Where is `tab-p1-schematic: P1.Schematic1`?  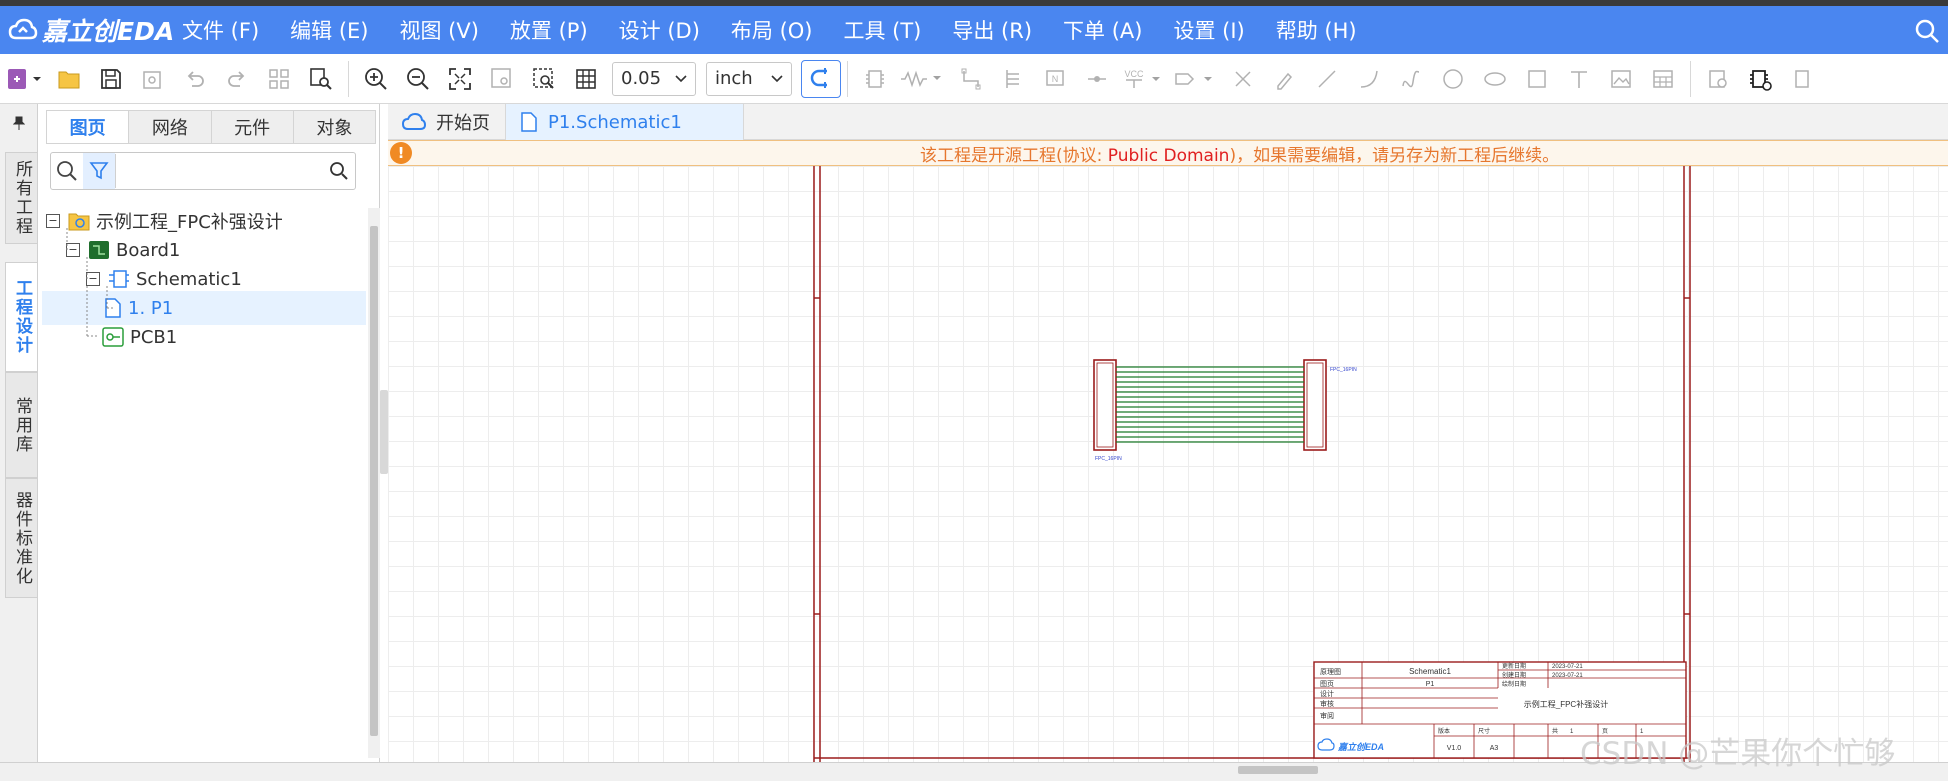 tab-p1-schematic: P1.Schematic1 is located at coordinates (625, 122).